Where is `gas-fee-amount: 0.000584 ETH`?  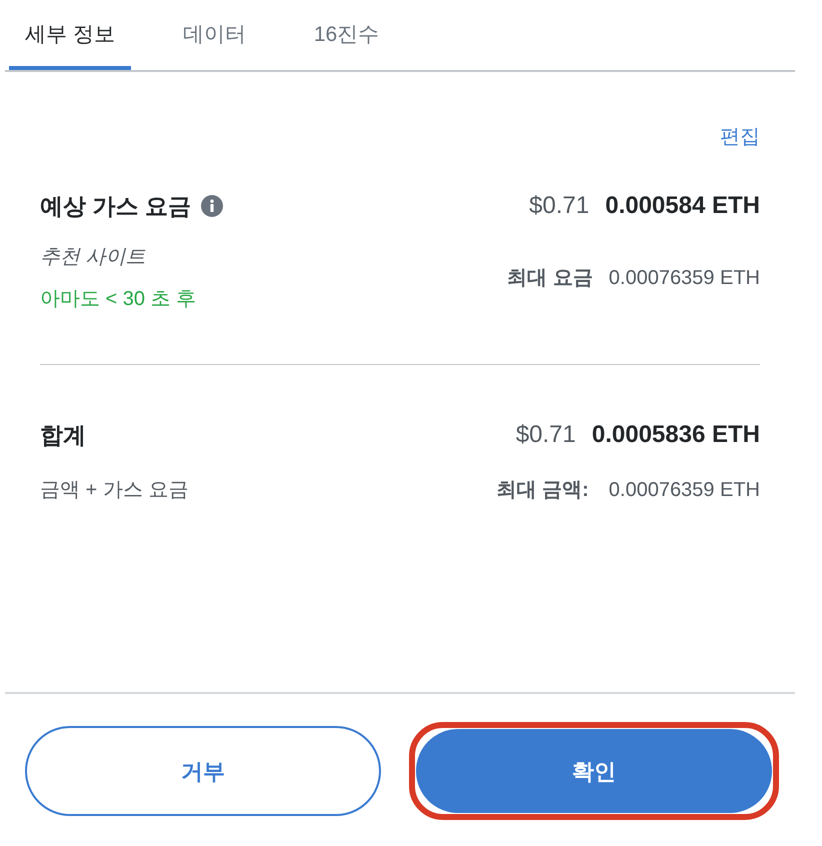
gas-fee-amount: 0.000584 ETH is located at coordinates (682, 206).